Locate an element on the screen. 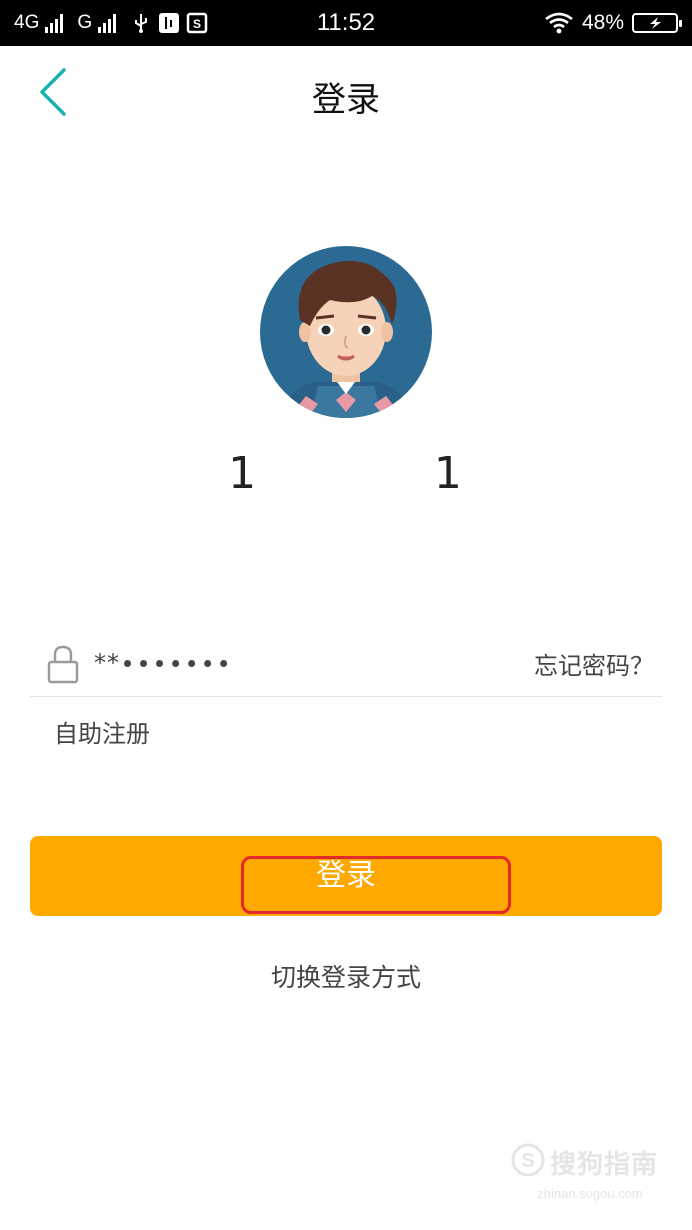 This screenshot has height=1230, width=692. nav-bar: 登录 is located at coordinates (346, 94).